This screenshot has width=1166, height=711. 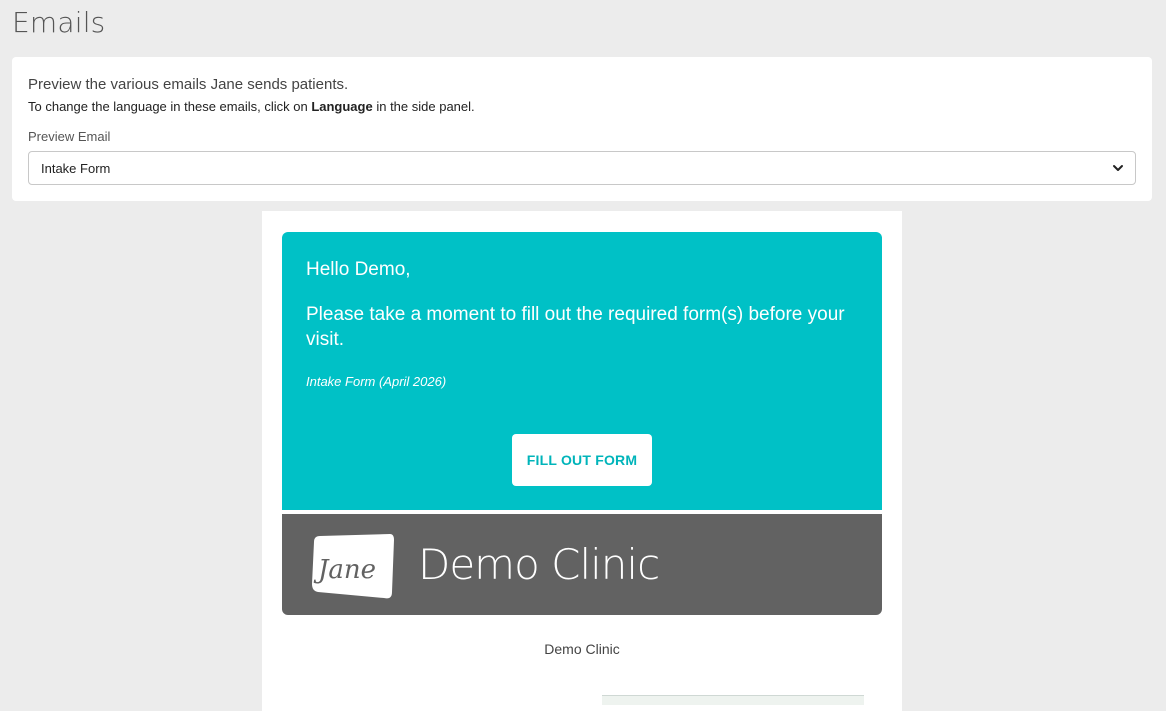 What do you see at coordinates (69, 136) in the screenshot?
I see `preview-email-label: Preview Email` at bounding box center [69, 136].